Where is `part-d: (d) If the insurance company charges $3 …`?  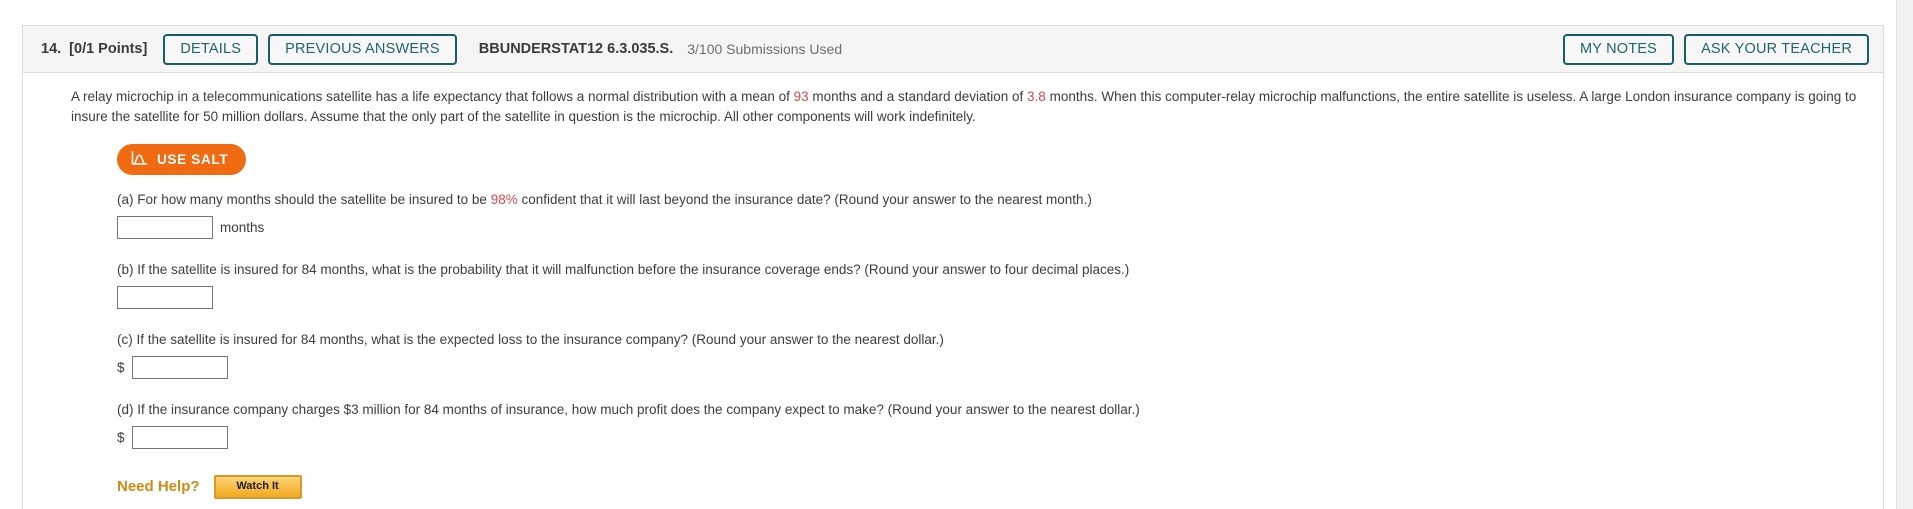
part-d: (d) If the insurance company charges $3 … is located at coordinates (991, 425).